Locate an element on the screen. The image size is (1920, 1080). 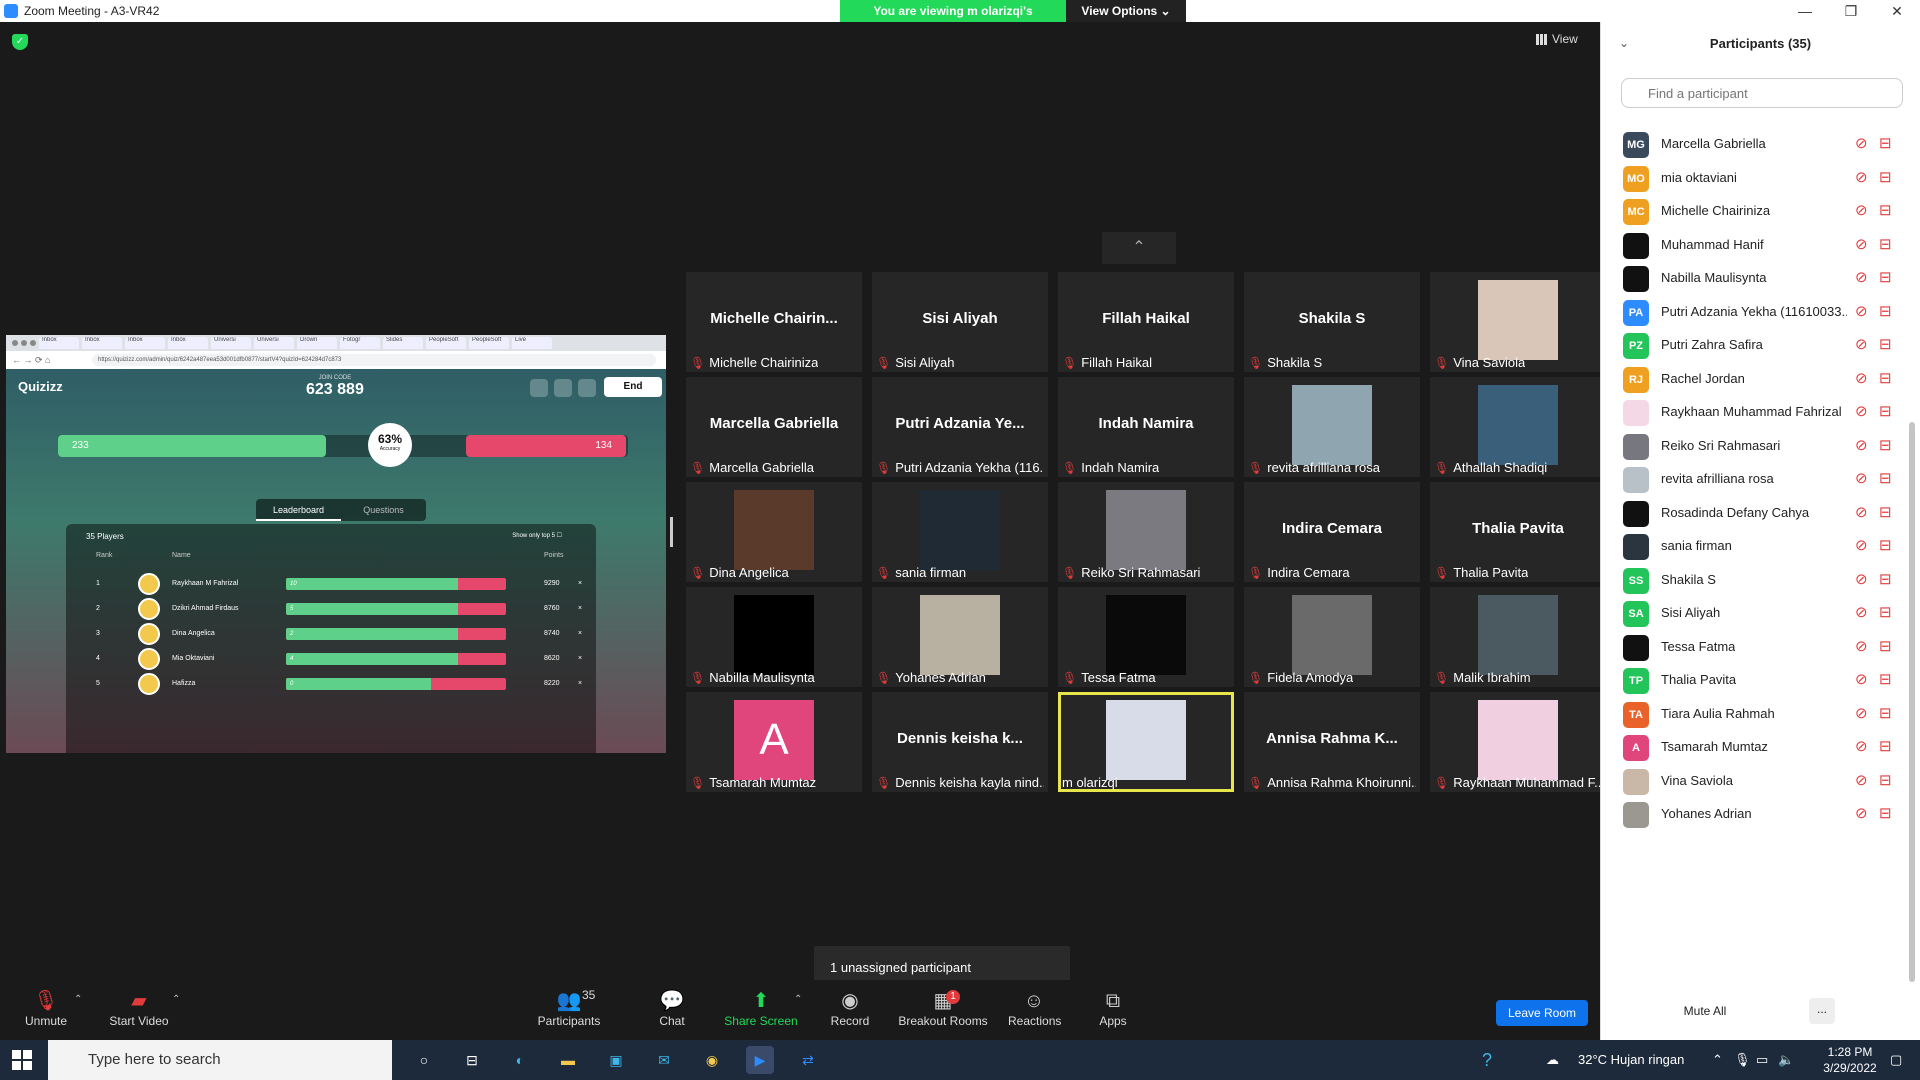
share-screen-button: ⬆ Share Screen is located at coordinates (761, 1008).